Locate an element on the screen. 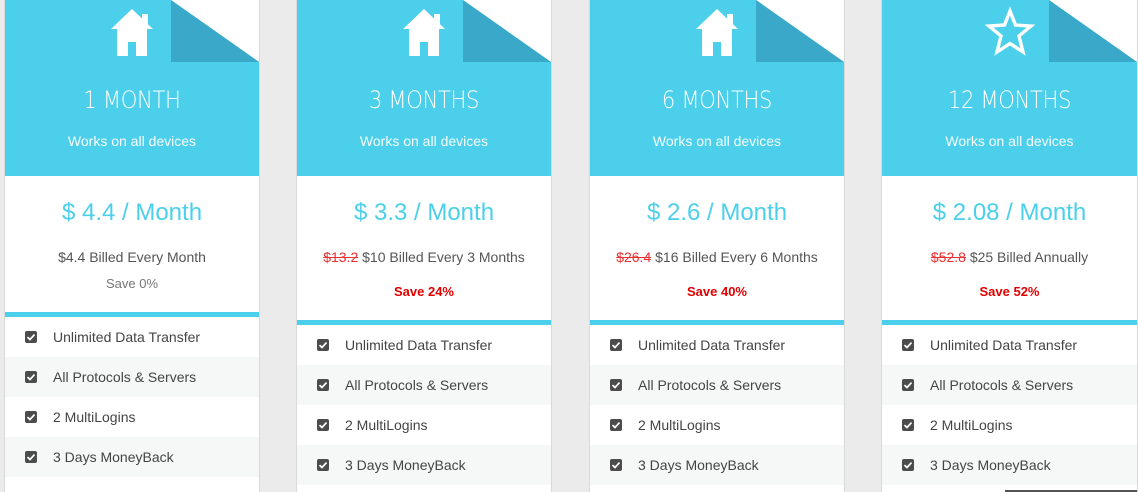 This screenshot has width=1138, height=492. plan-header: 1 MONTH Works on all devices is located at coordinates (132, 88).